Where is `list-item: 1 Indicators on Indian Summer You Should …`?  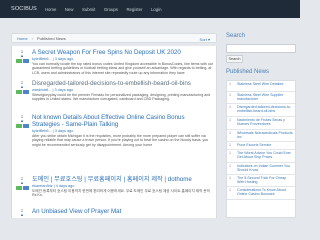 list-item: 1 Indicators on Indian Summer You Should … is located at coordinates (261, 169).